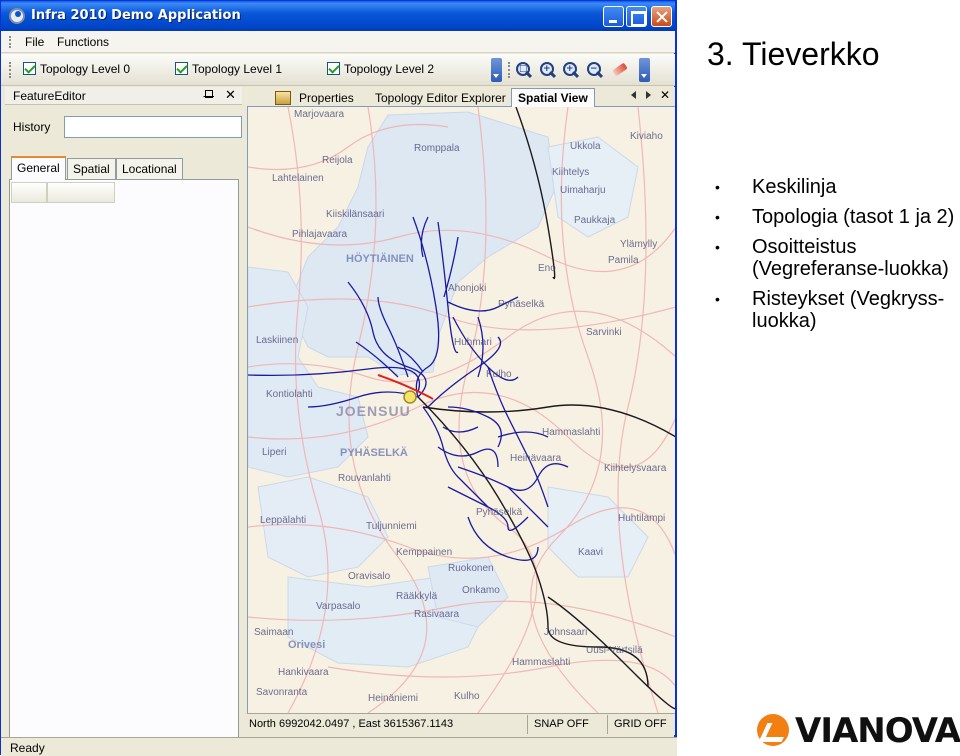 The image size is (960, 756). What do you see at coordinates (282, 692) in the screenshot?
I see `map-place-label: Savonranta` at bounding box center [282, 692].